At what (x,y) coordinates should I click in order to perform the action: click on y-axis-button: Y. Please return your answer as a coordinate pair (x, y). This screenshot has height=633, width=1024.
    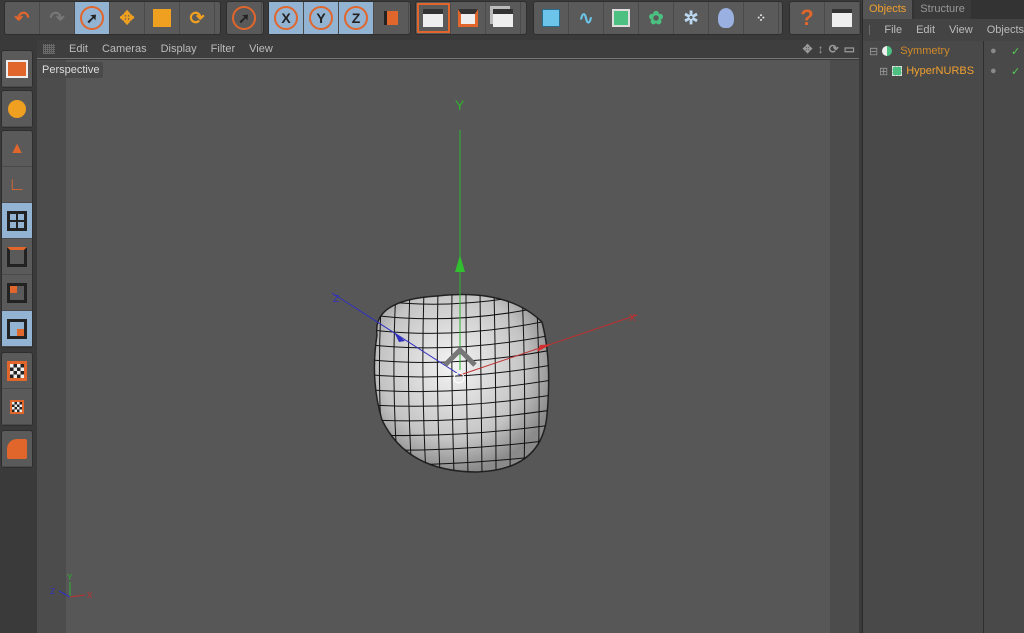
    Looking at the image, I should click on (321, 18).